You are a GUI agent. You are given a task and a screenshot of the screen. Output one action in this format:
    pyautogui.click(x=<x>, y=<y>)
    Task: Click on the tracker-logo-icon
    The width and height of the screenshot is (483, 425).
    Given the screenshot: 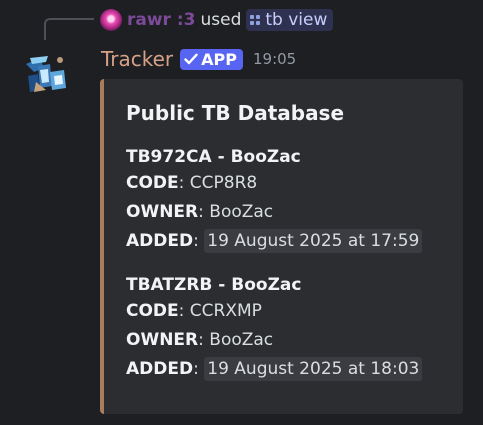 What is the action you would take?
    pyautogui.click(x=46, y=72)
    